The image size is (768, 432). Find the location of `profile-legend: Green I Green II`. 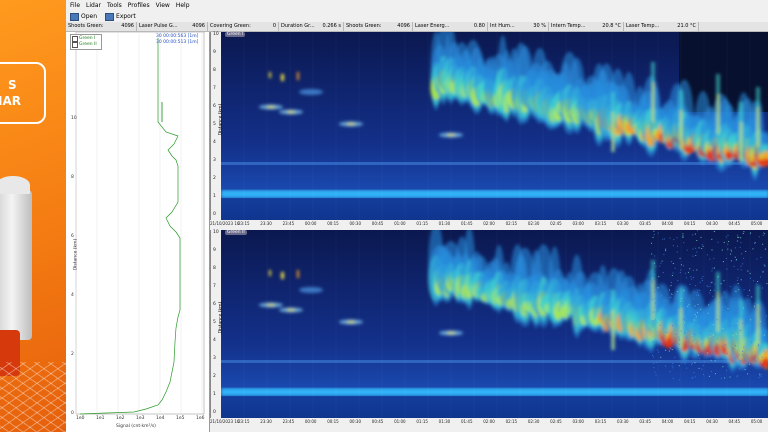

profile-legend: Green I Green II is located at coordinates (86, 42).